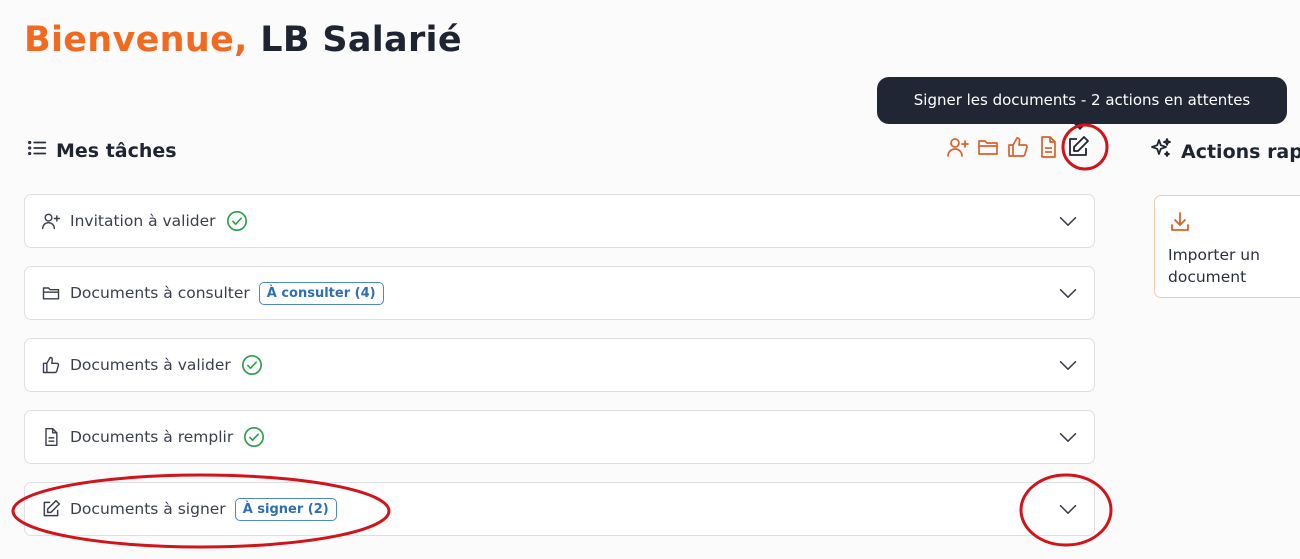 This screenshot has height=559, width=1300. I want to click on status-badge: À signer (2), so click(285, 509).